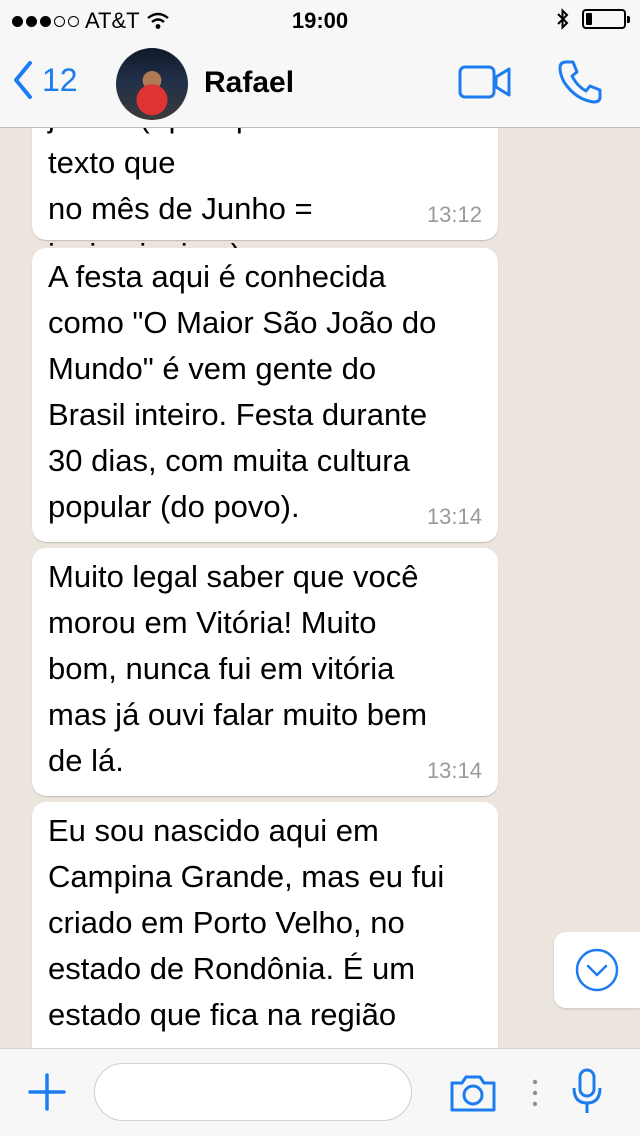 This screenshot has height=1136, width=640. I want to click on plus-icon, so click(47, 1092).